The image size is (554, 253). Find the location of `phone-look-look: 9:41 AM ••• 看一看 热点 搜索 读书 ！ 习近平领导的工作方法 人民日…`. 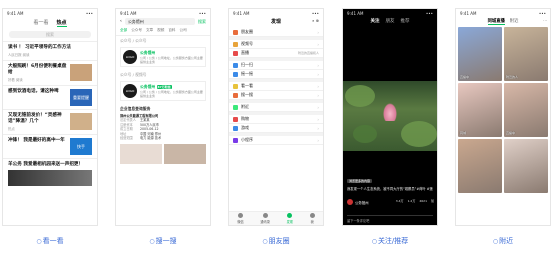

phone-look-look: 9:41 AM ••• 看一看 热点 搜索 读书 ！ 习近平领导的工作方法 人民日… is located at coordinates (50, 117).